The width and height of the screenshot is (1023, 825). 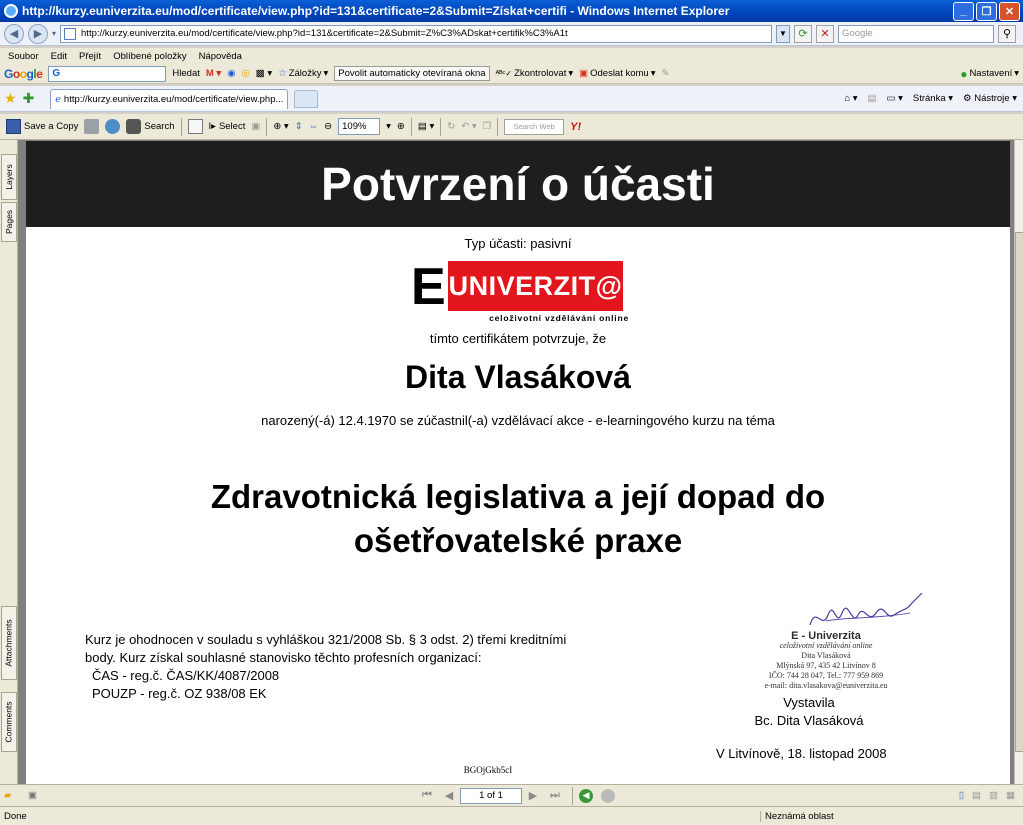 What do you see at coordinates (468, 126) in the screenshot?
I see `undo-icon: ↶ ▾` at bounding box center [468, 126].